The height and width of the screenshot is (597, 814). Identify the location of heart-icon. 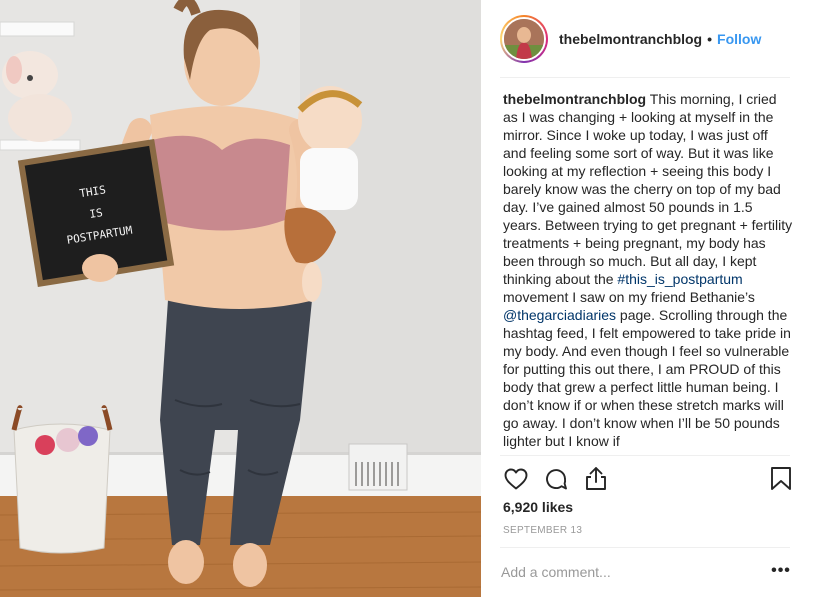
(516, 479).